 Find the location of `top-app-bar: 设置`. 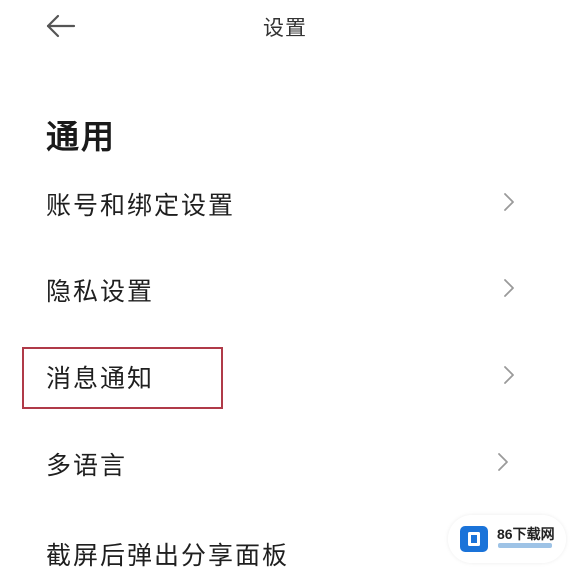

top-app-bar: 设置 is located at coordinates (285, 28).